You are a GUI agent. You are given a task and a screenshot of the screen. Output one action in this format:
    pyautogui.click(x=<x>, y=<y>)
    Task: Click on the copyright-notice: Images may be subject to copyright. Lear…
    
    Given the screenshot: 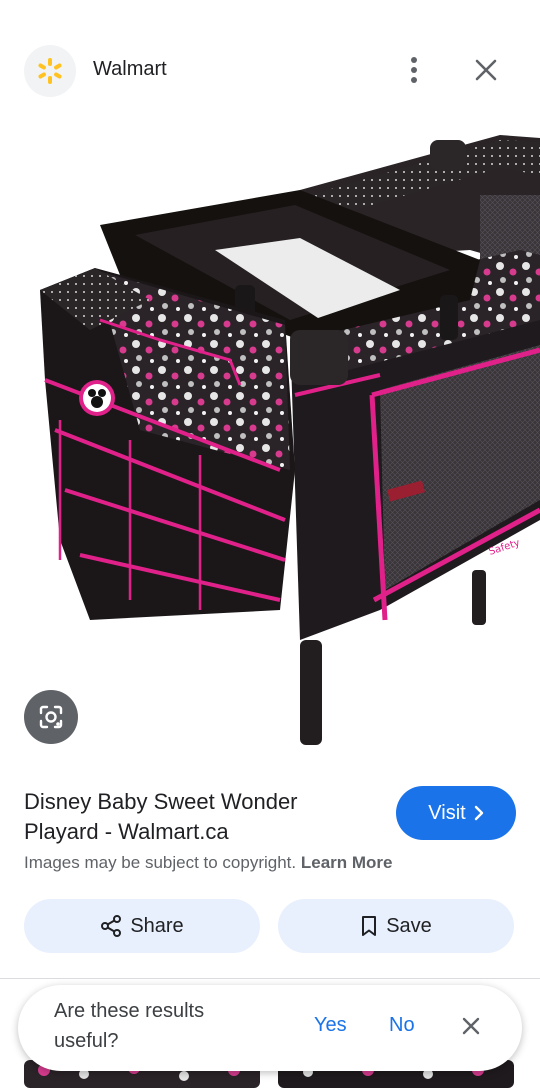 What is the action you would take?
    pyautogui.click(x=208, y=863)
    